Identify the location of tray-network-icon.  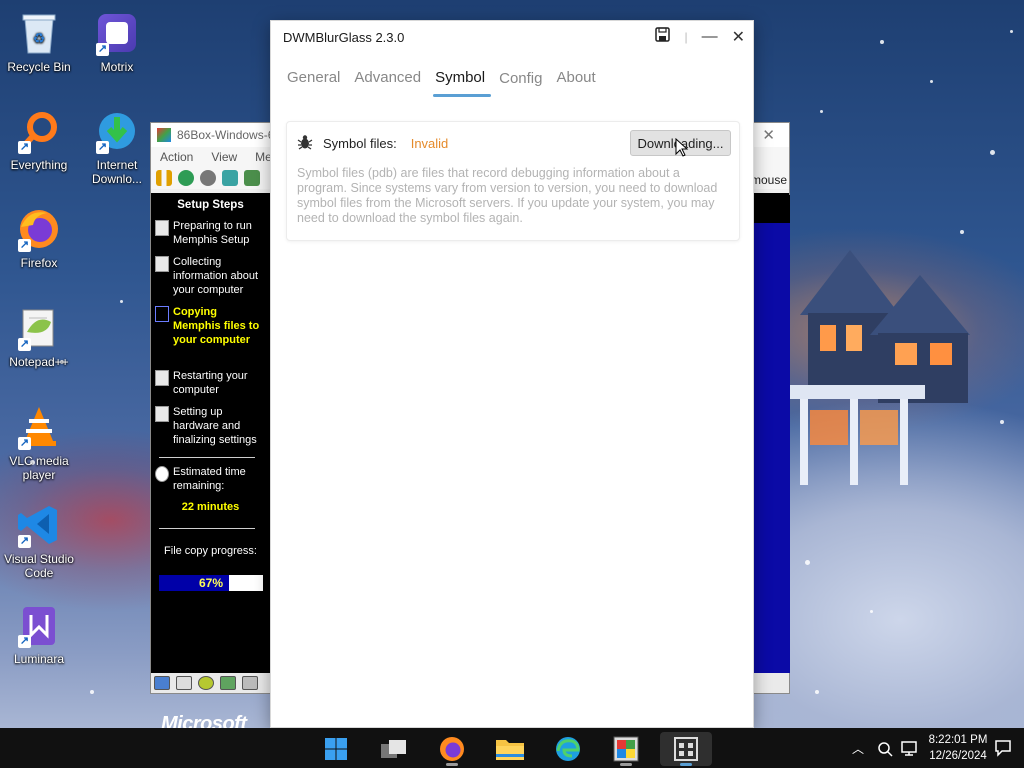
(909, 748).